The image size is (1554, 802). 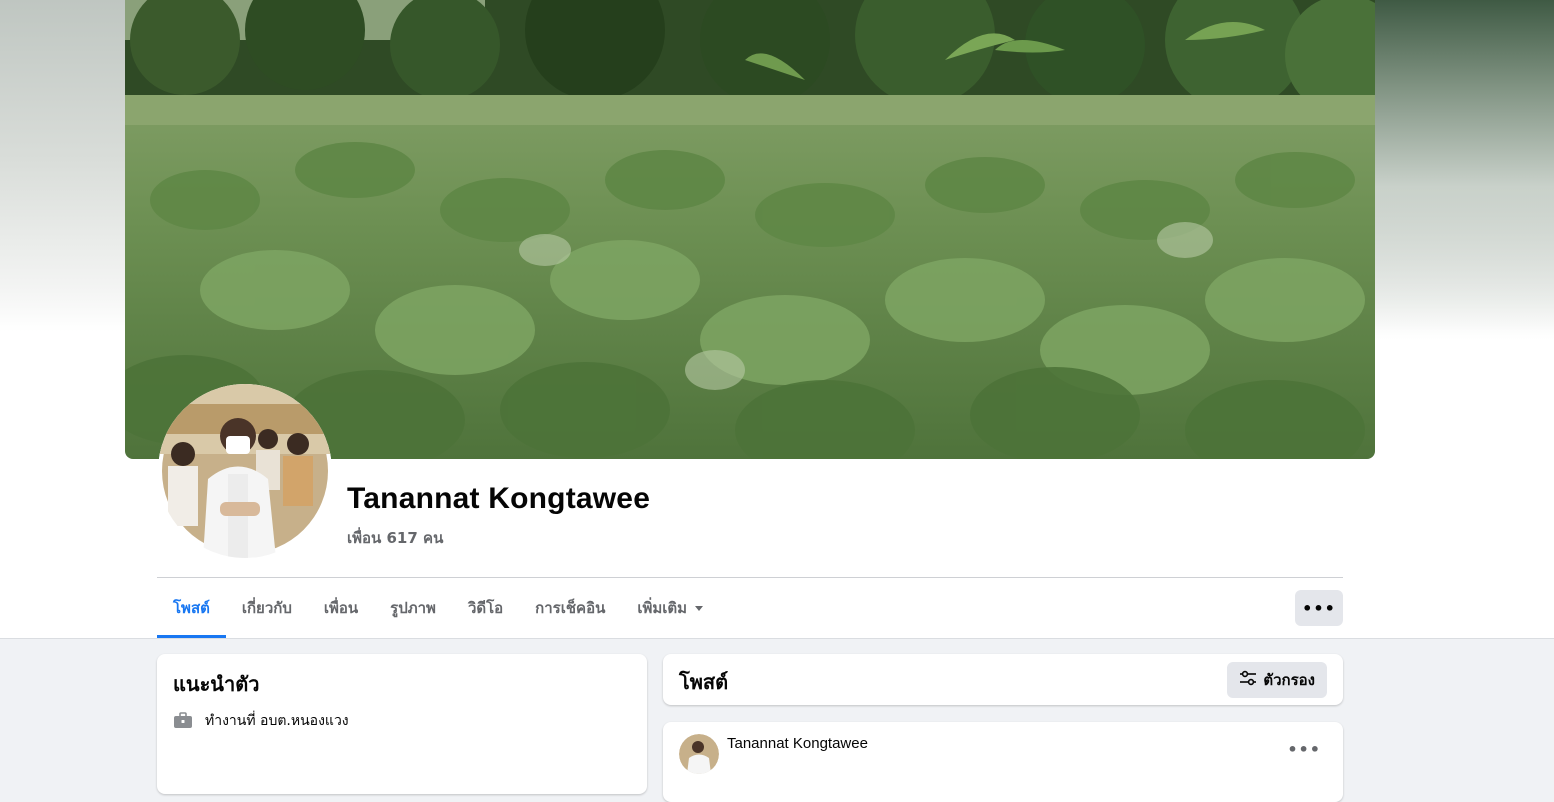 I want to click on tab-posts: โพสต์, so click(x=191, y=608).